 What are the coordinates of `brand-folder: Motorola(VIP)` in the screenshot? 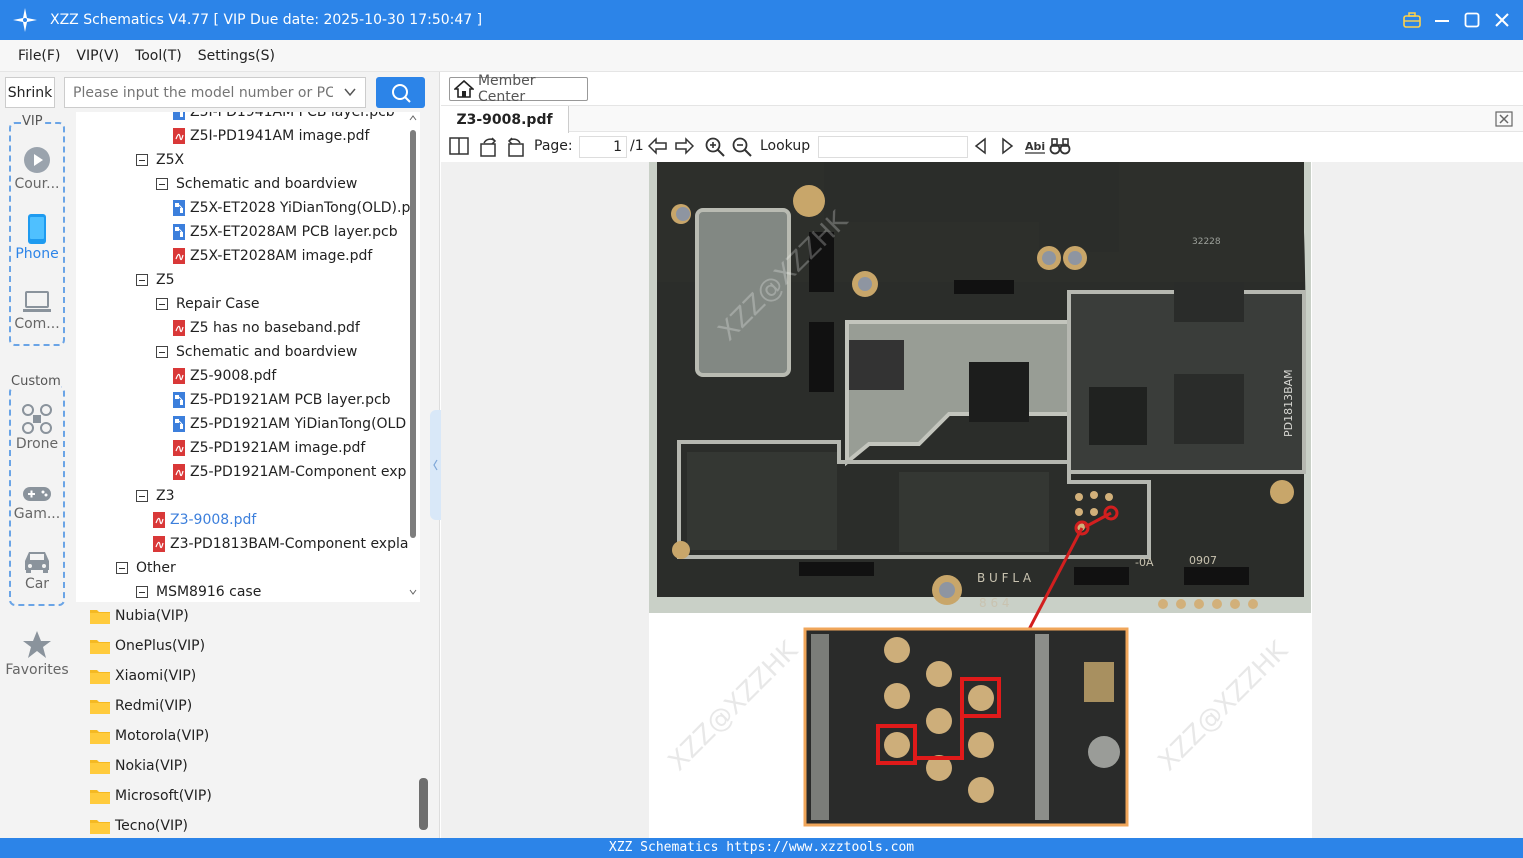 It's located at (149, 736).